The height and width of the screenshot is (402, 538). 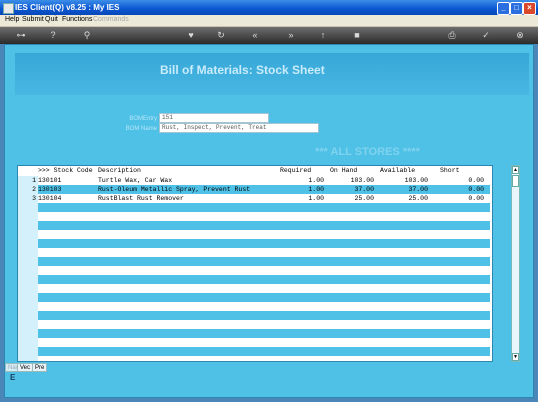 I want to click on row-number: 3, so click(x=34, y=198).